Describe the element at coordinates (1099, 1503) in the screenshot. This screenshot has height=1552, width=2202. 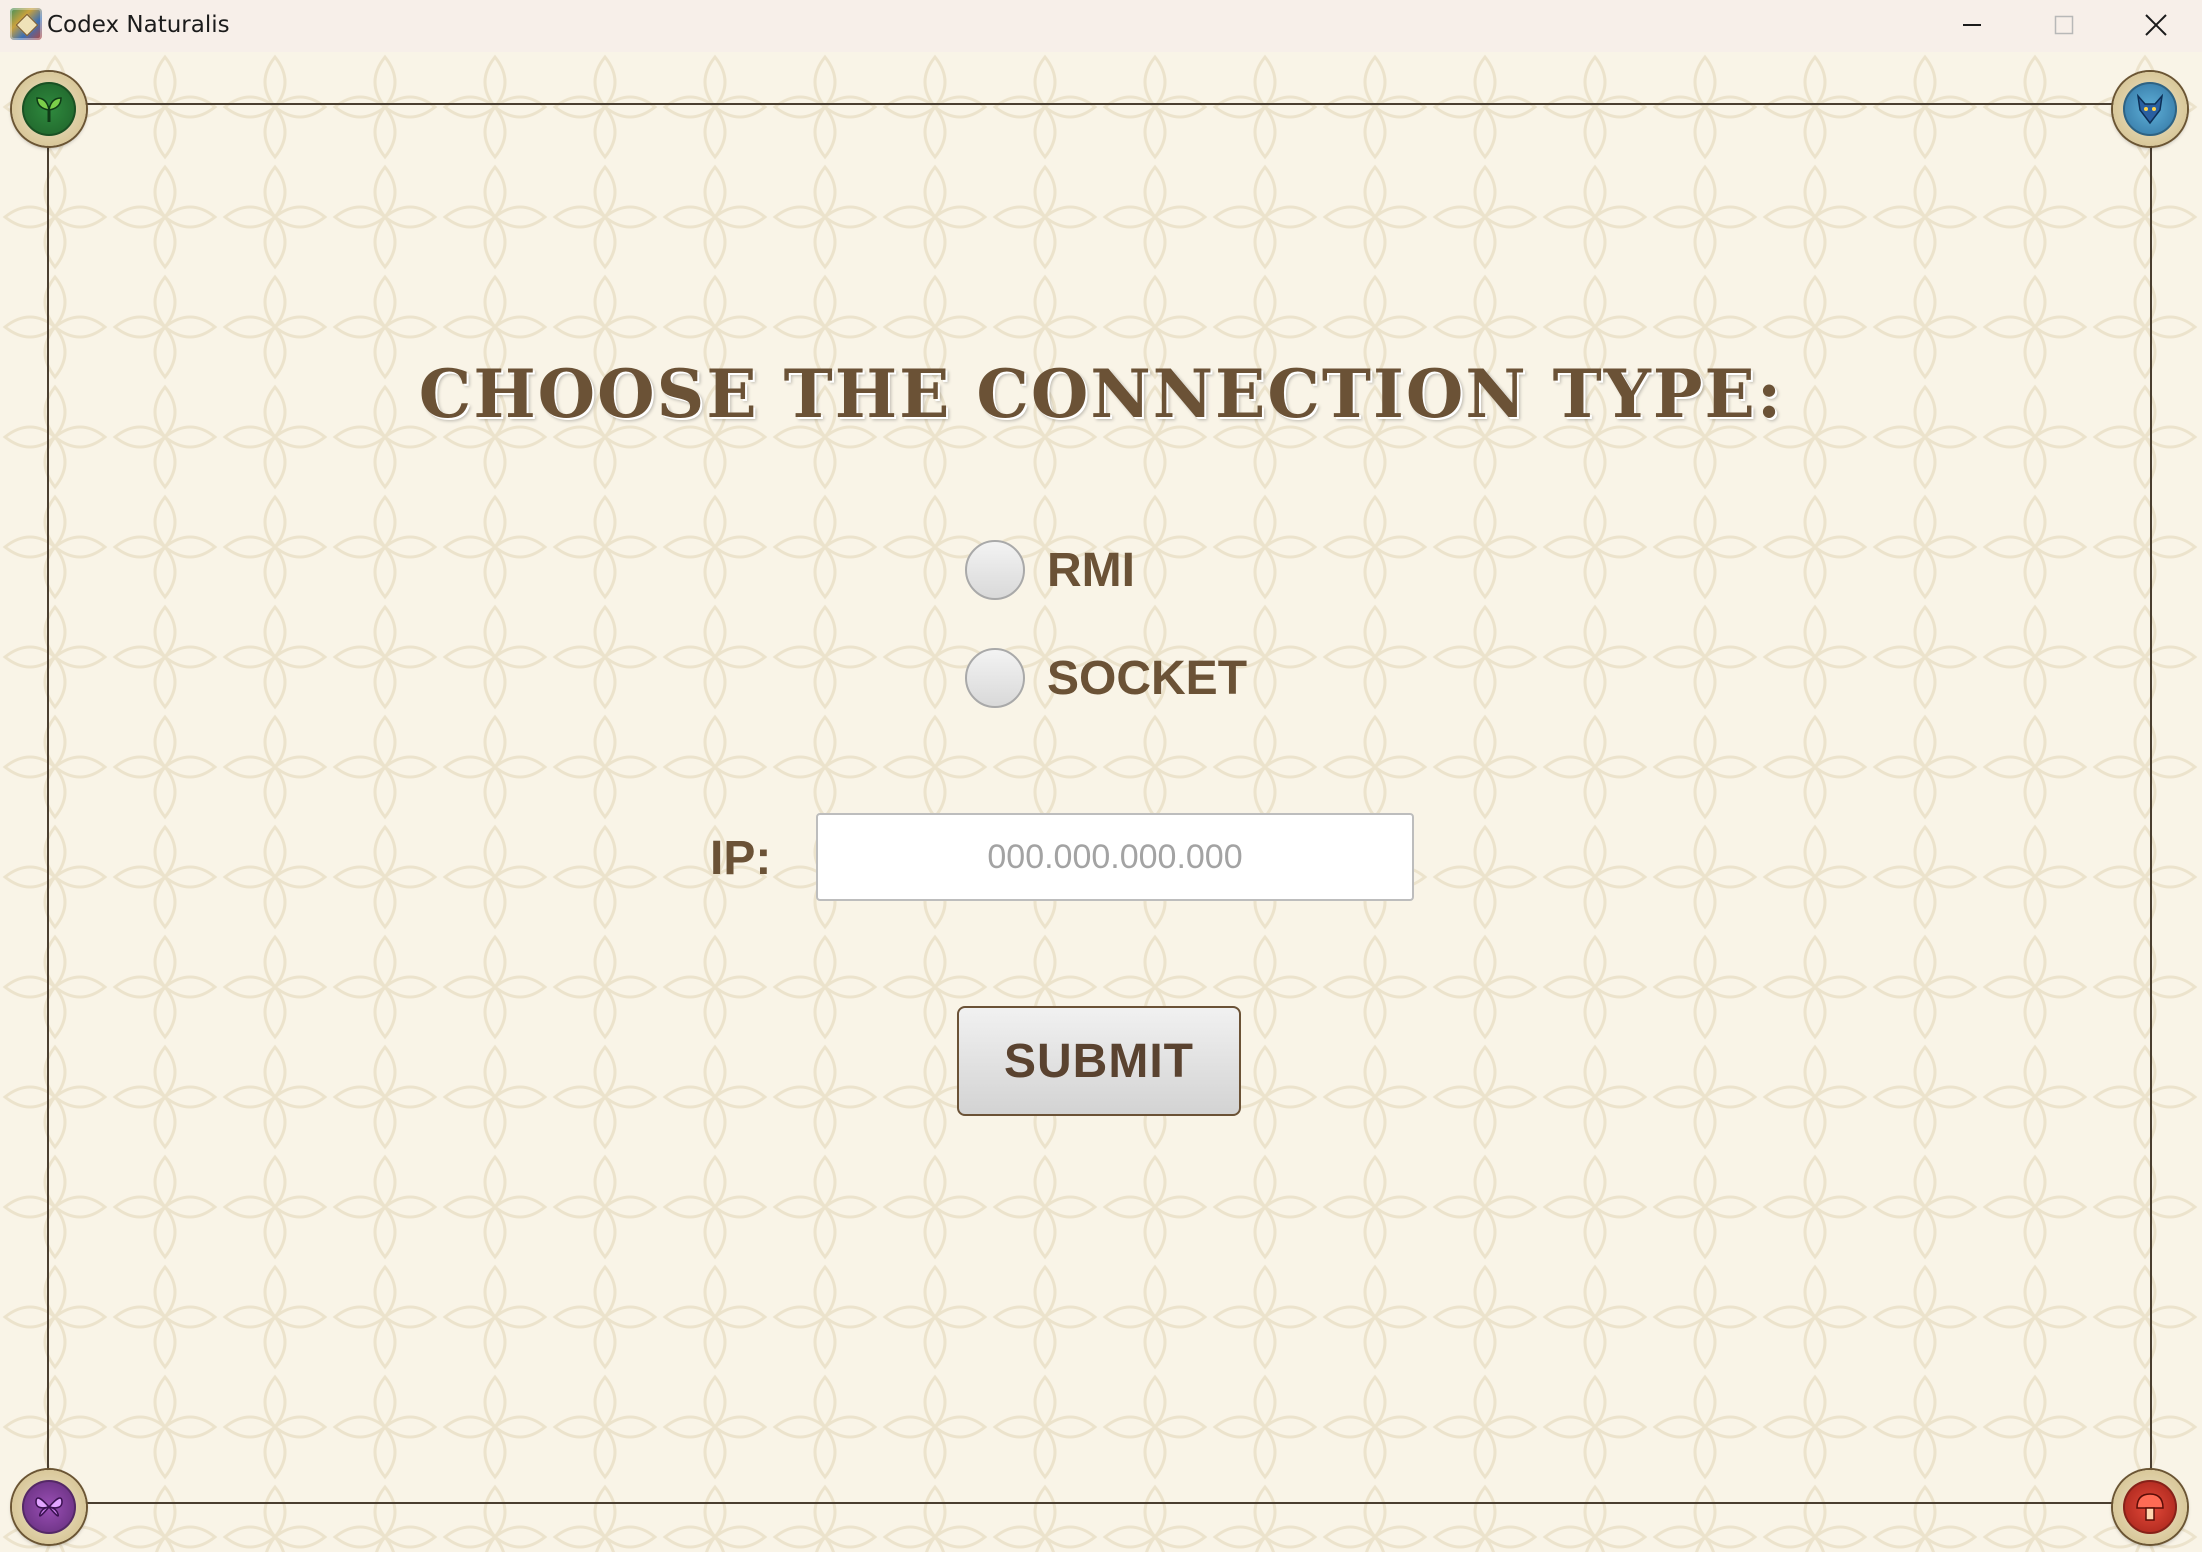
I see `frame-bottom` at that location.